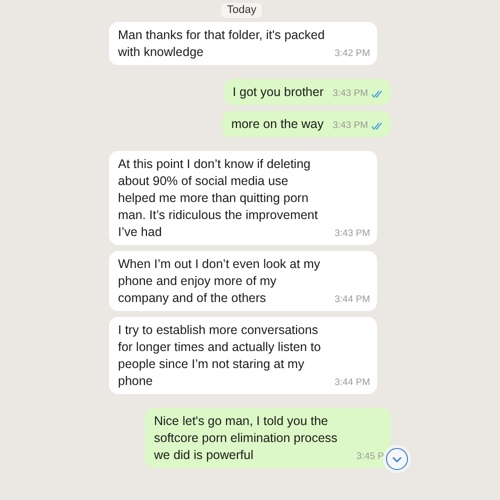 This screenshot has height=500, width=500. I want to click on message-time: 3:42 PM, so click(352, 54).